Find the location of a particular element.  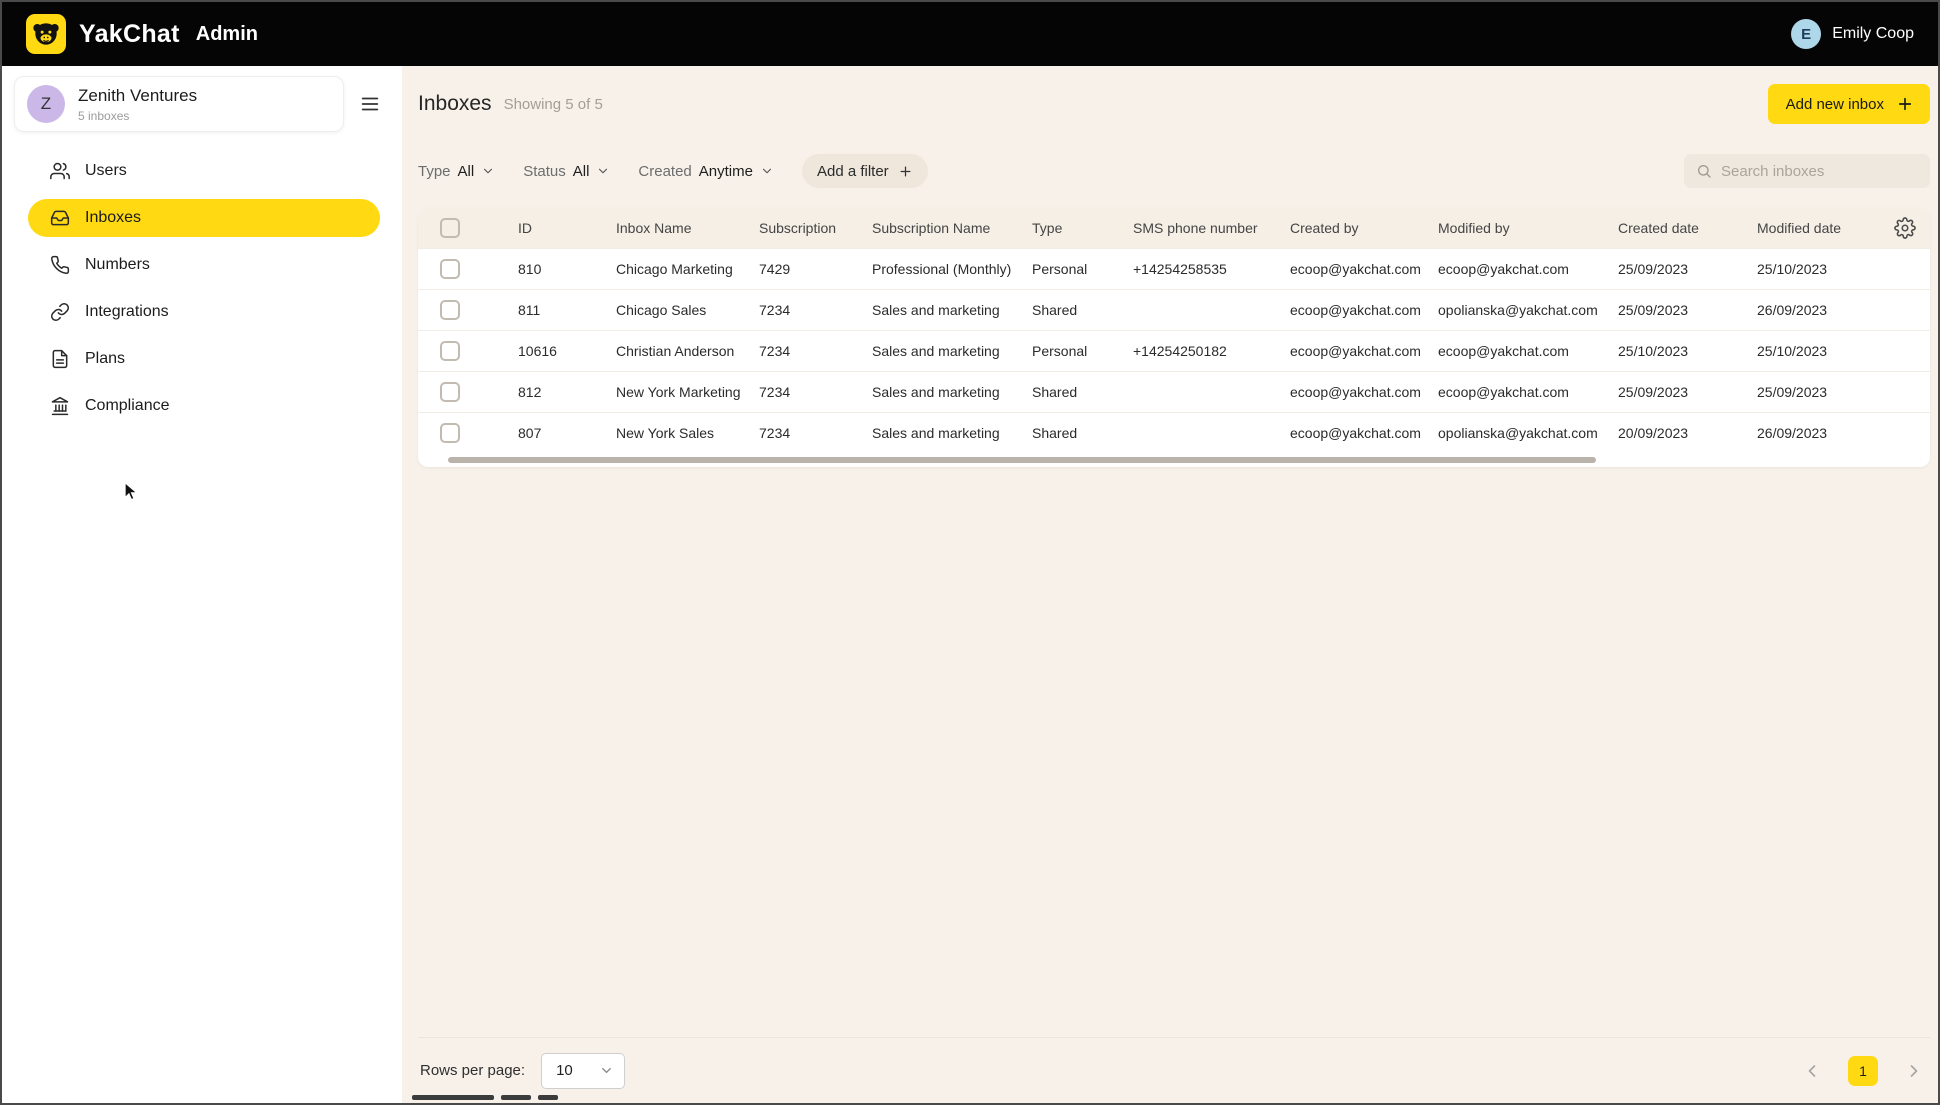

status-filter-dropdown: Status All is located at coordinates (566, 171).